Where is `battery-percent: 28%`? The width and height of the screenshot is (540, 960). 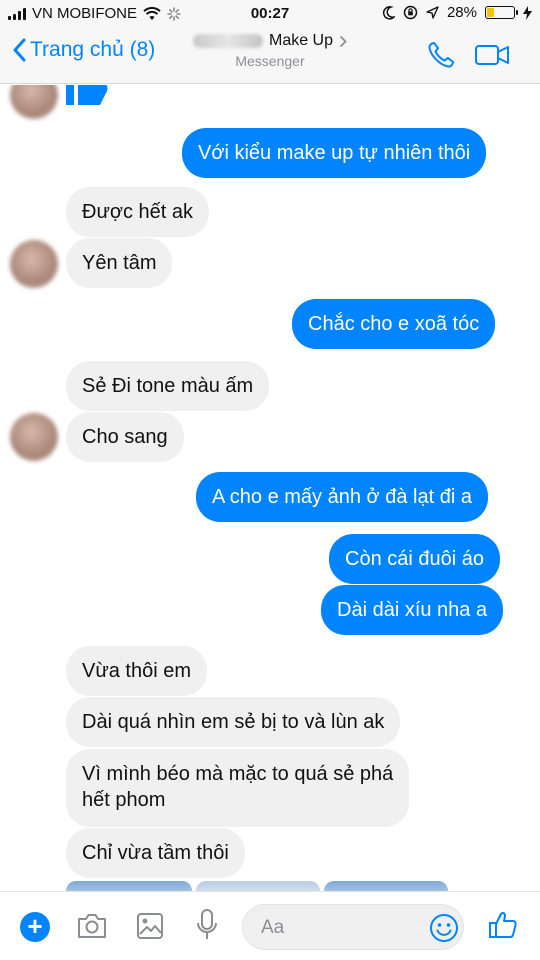
battery-percent: 28% is located at coordinates (461, 12).